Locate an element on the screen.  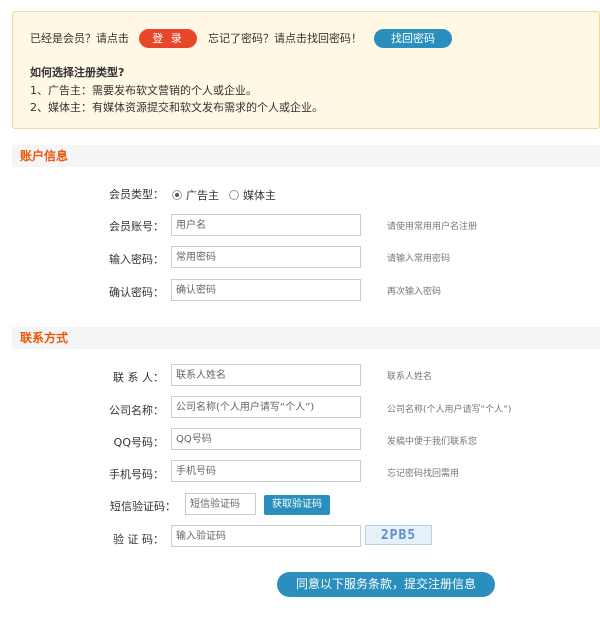
how-to-choose-title: 如何选择注册类型? is located at coordinates (77, 72).